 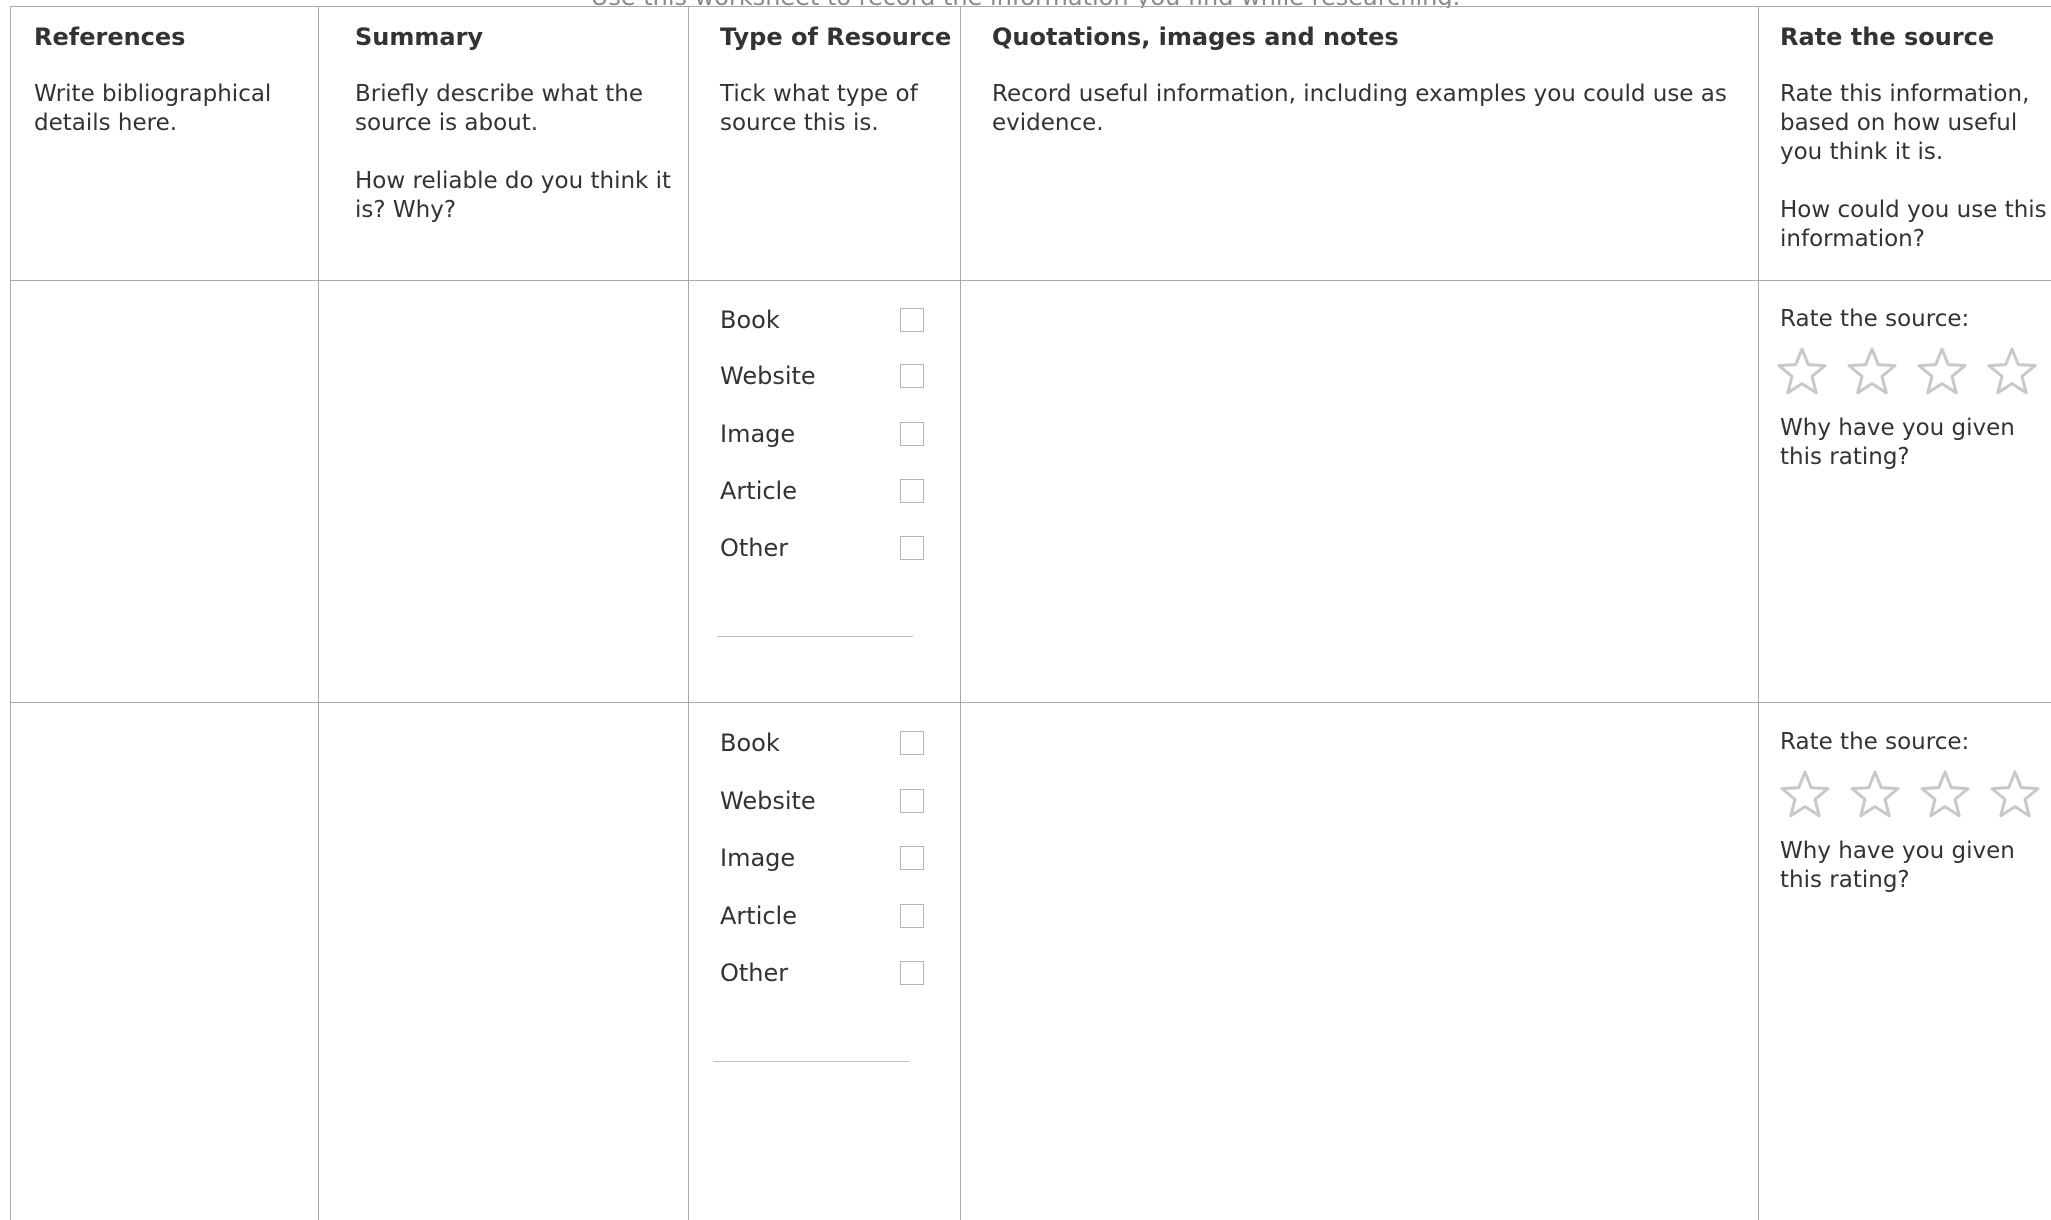 I want to click on notes-title: Quotations, images and notes, so click(x=1195, y=37).